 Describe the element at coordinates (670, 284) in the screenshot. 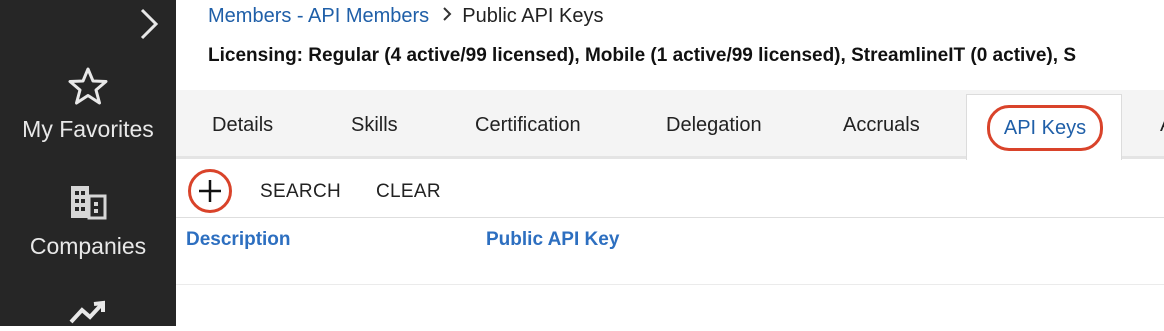

I see `table-header-divider` at that location.